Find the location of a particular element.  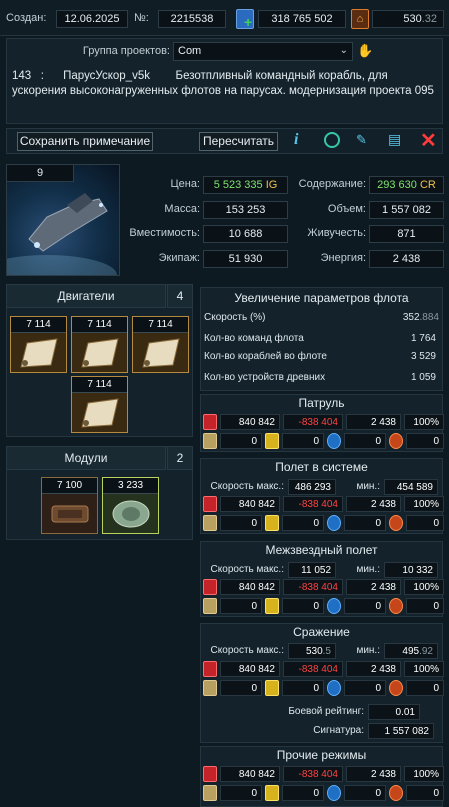

modules-title: Модули is located at coordinates (86, 458).